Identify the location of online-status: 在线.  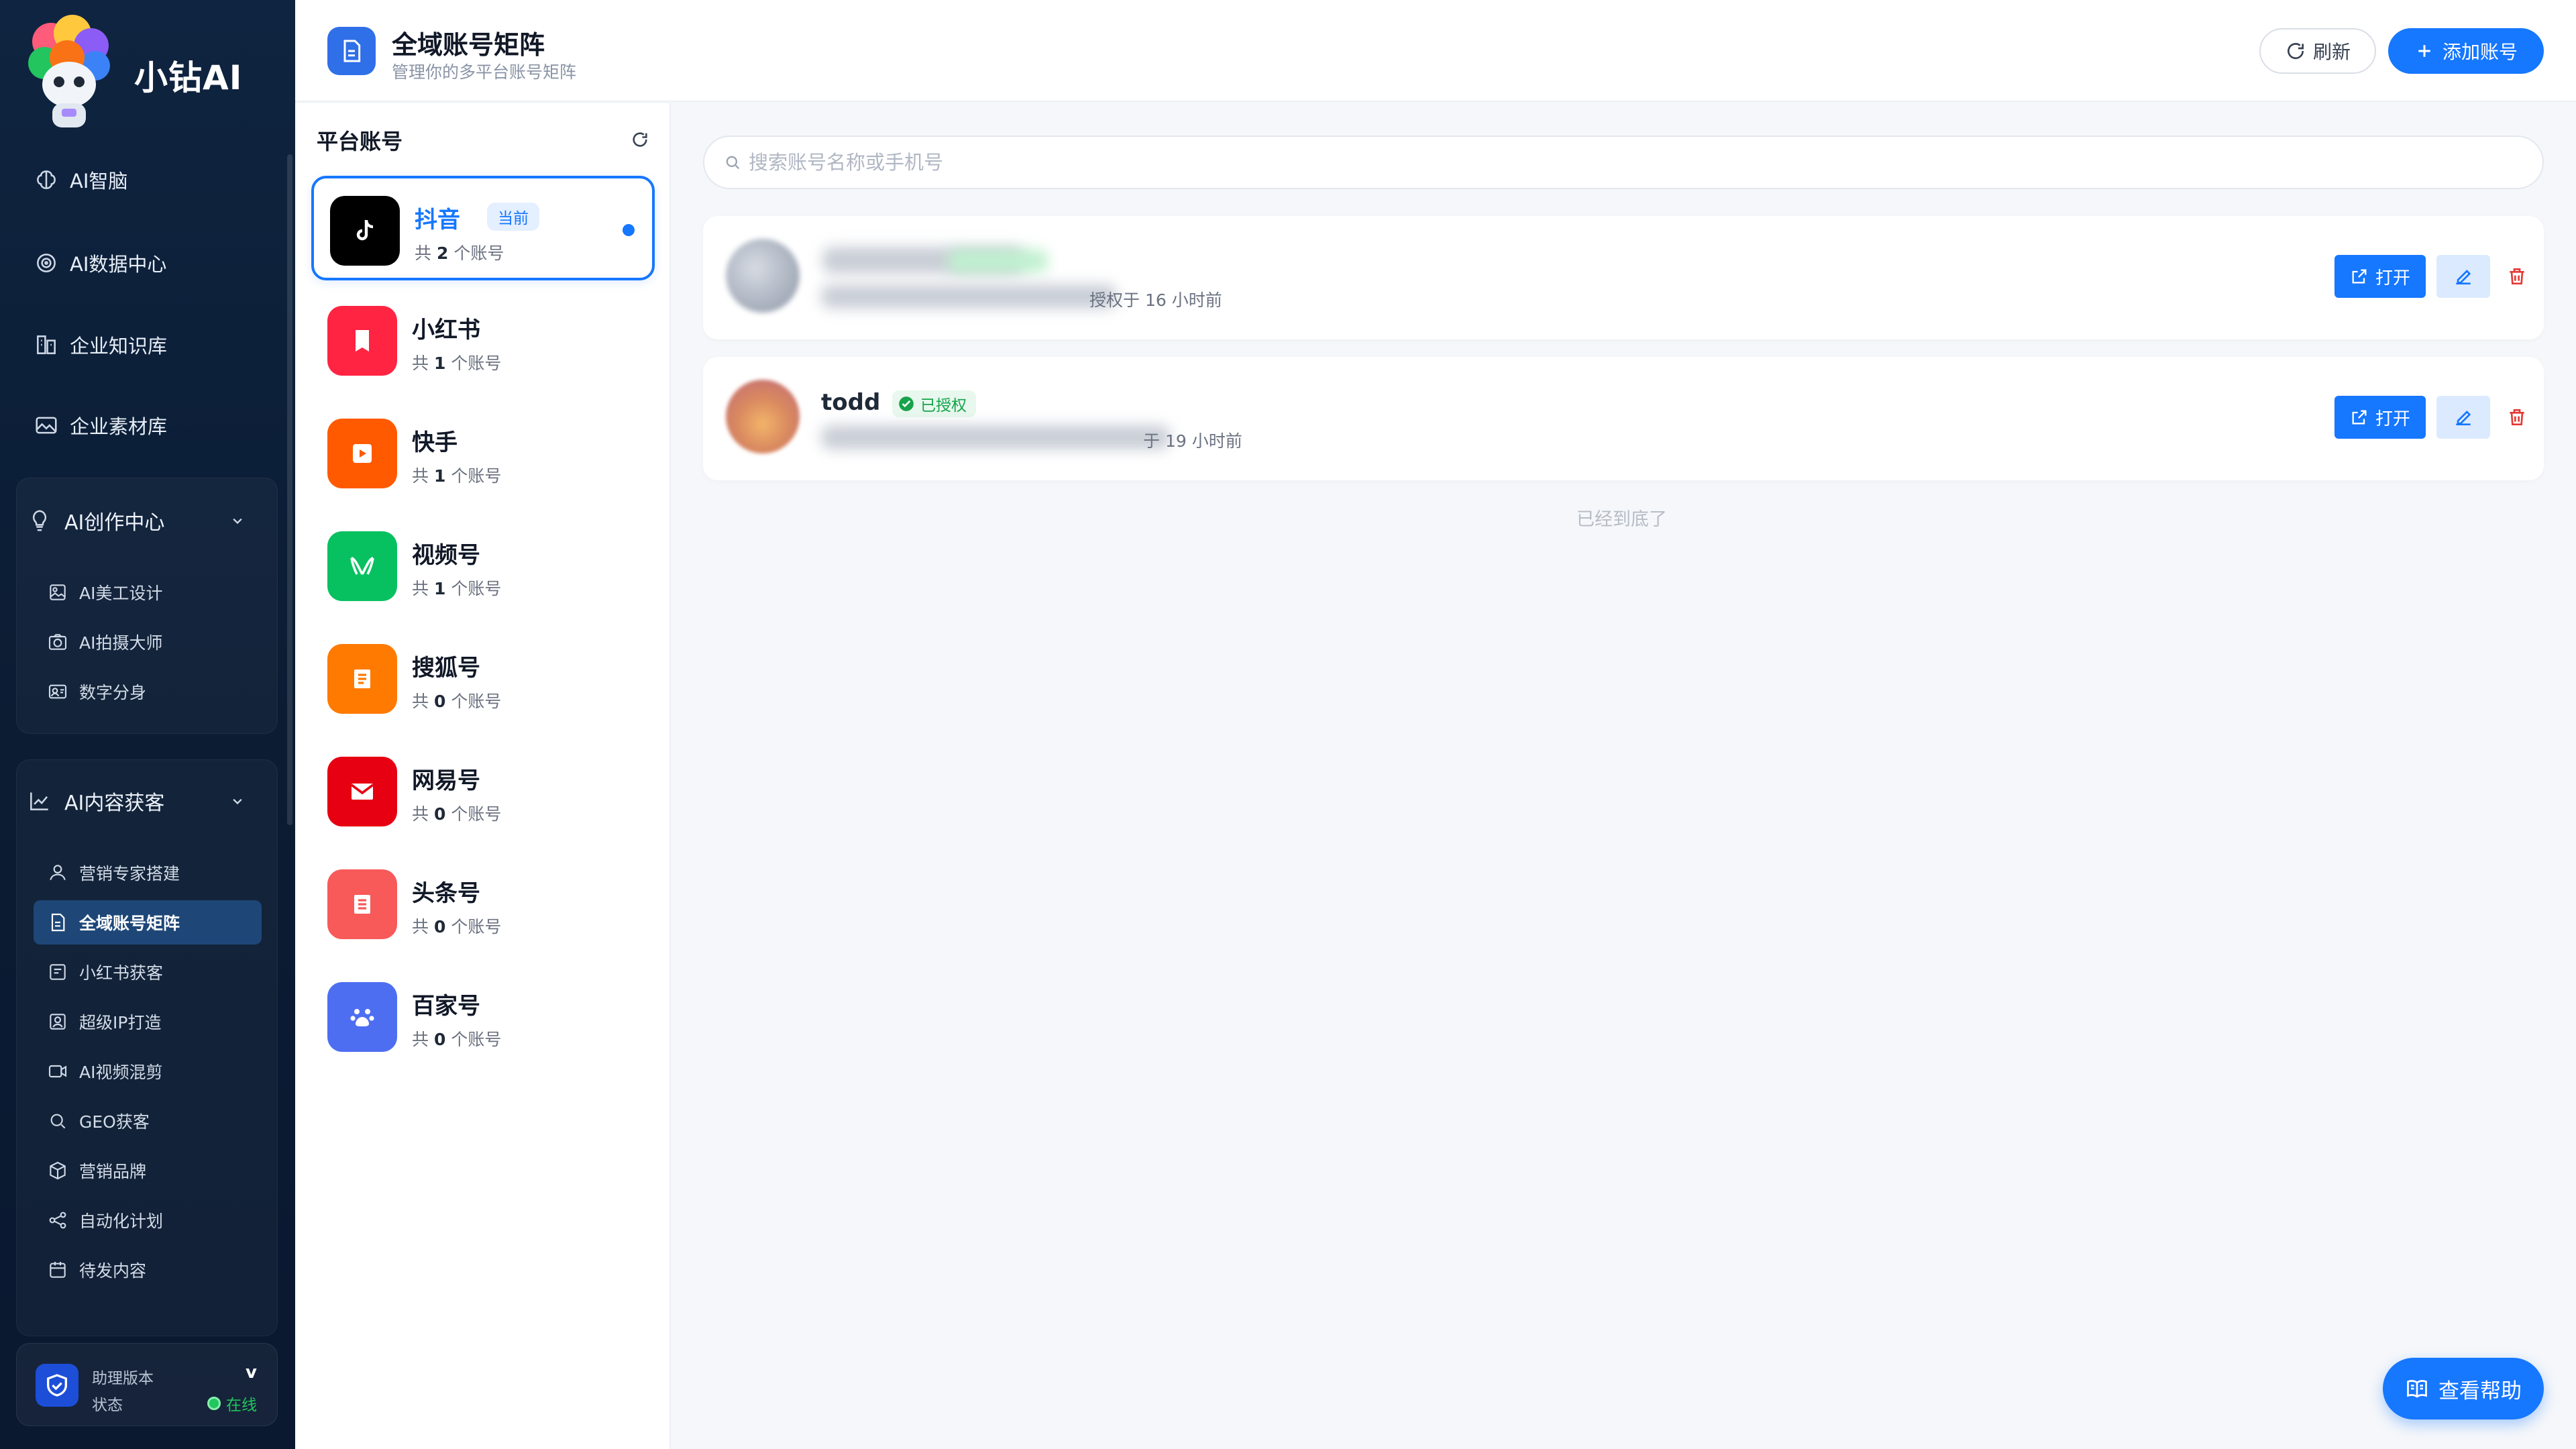
(232, 1403).